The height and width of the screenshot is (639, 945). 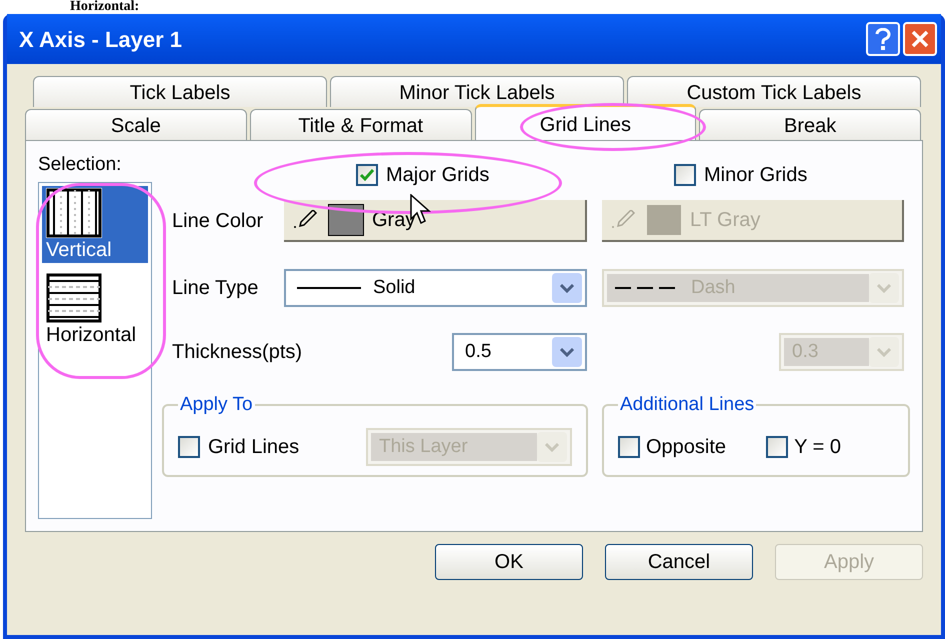 What do you see at coordinates (509, 562) in the screenshot?
I see `dialog-button: OK` at bounding box center [509, 562].